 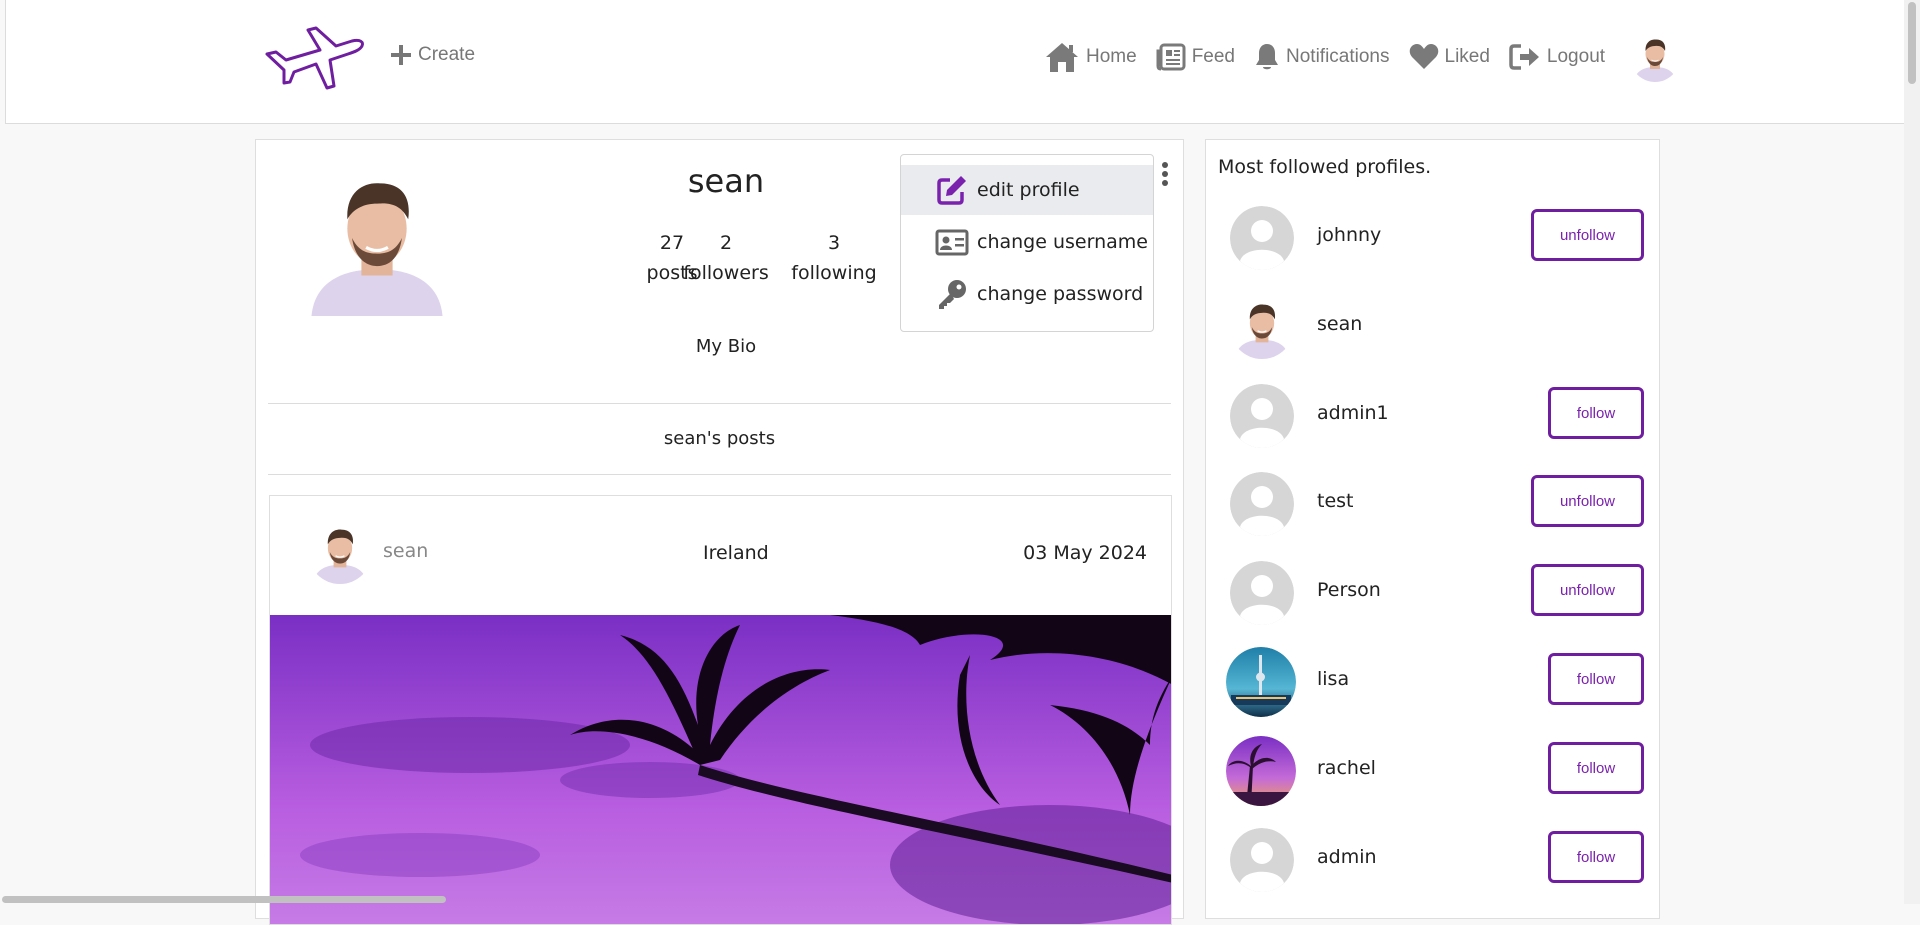 I want to click on edit-icon, so click(x=951, y=190).